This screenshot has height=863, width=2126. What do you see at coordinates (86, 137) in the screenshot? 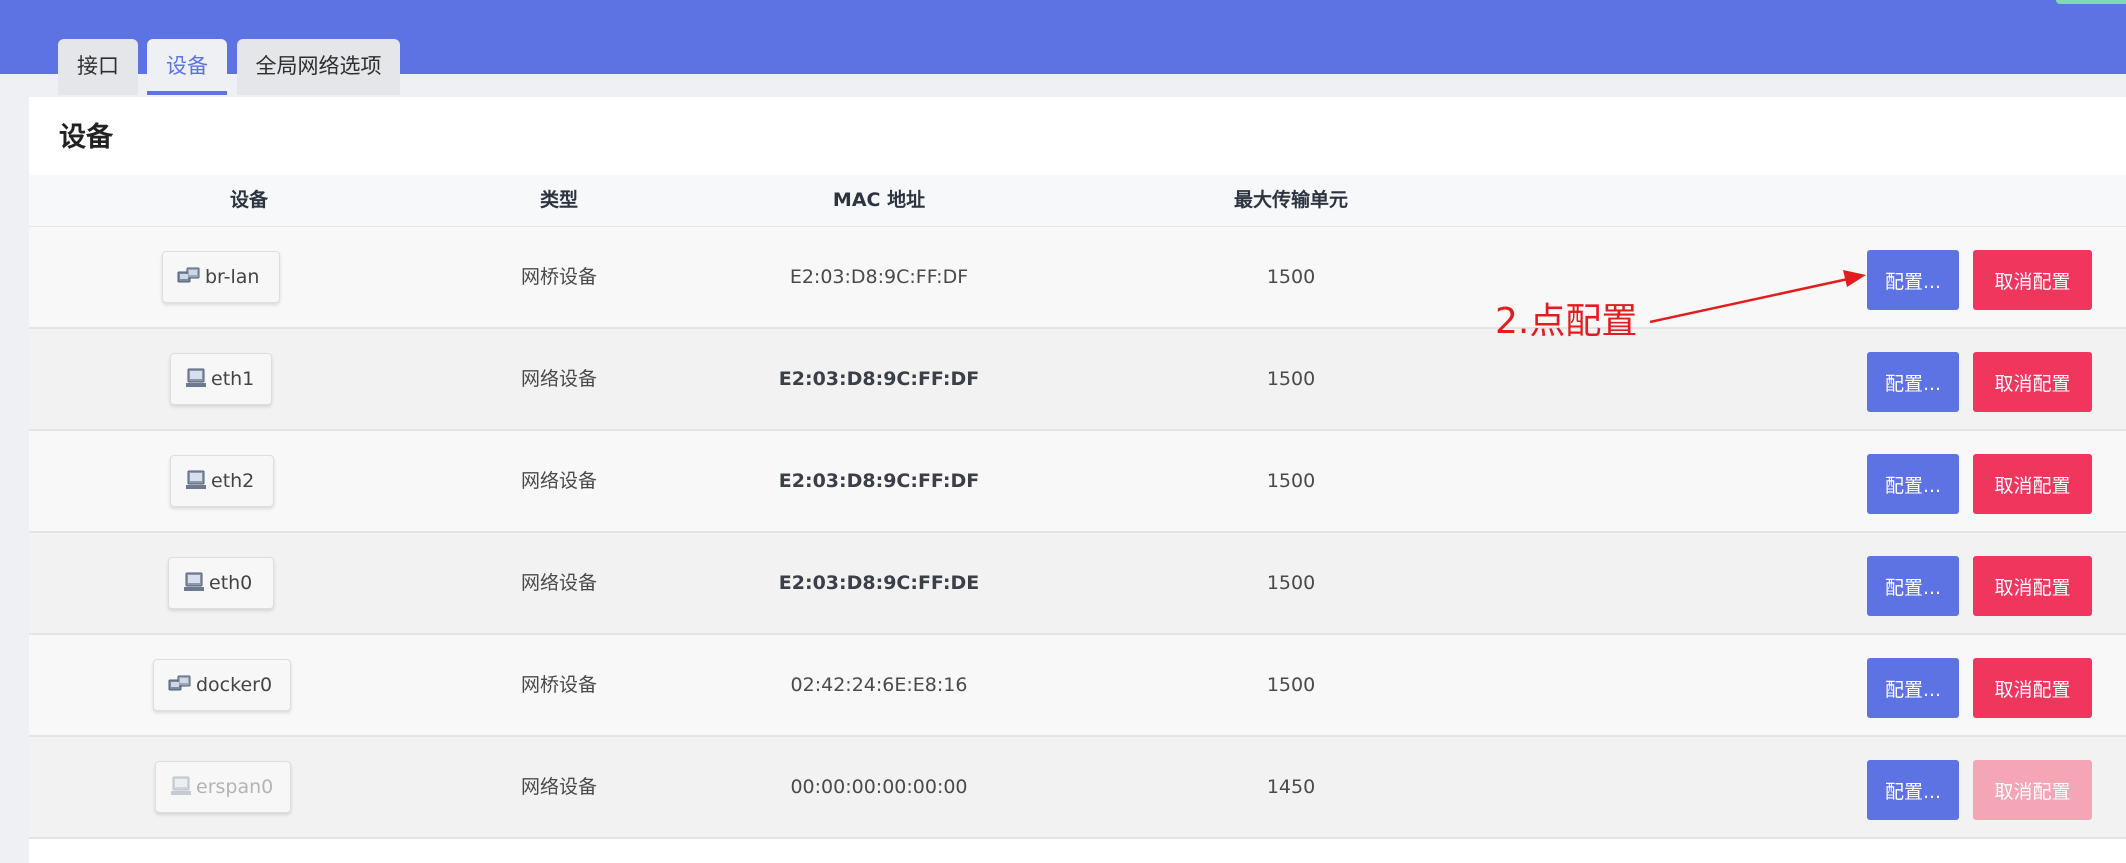
I see `section-title: 设备` at bounding box center [86, 137].